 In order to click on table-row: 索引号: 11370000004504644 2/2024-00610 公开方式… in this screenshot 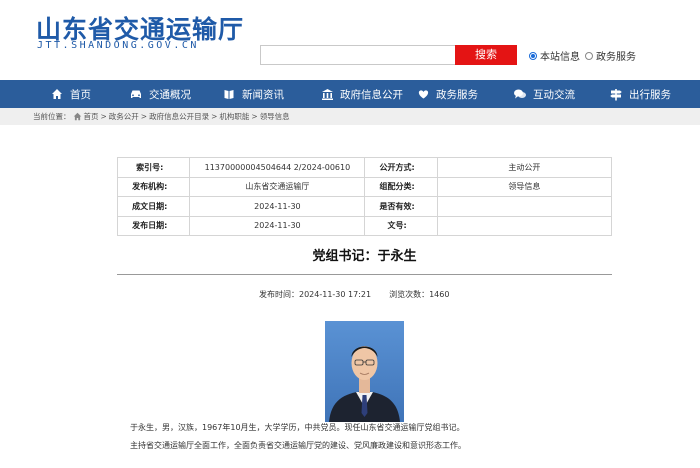, I will do `click(364, 167)`.